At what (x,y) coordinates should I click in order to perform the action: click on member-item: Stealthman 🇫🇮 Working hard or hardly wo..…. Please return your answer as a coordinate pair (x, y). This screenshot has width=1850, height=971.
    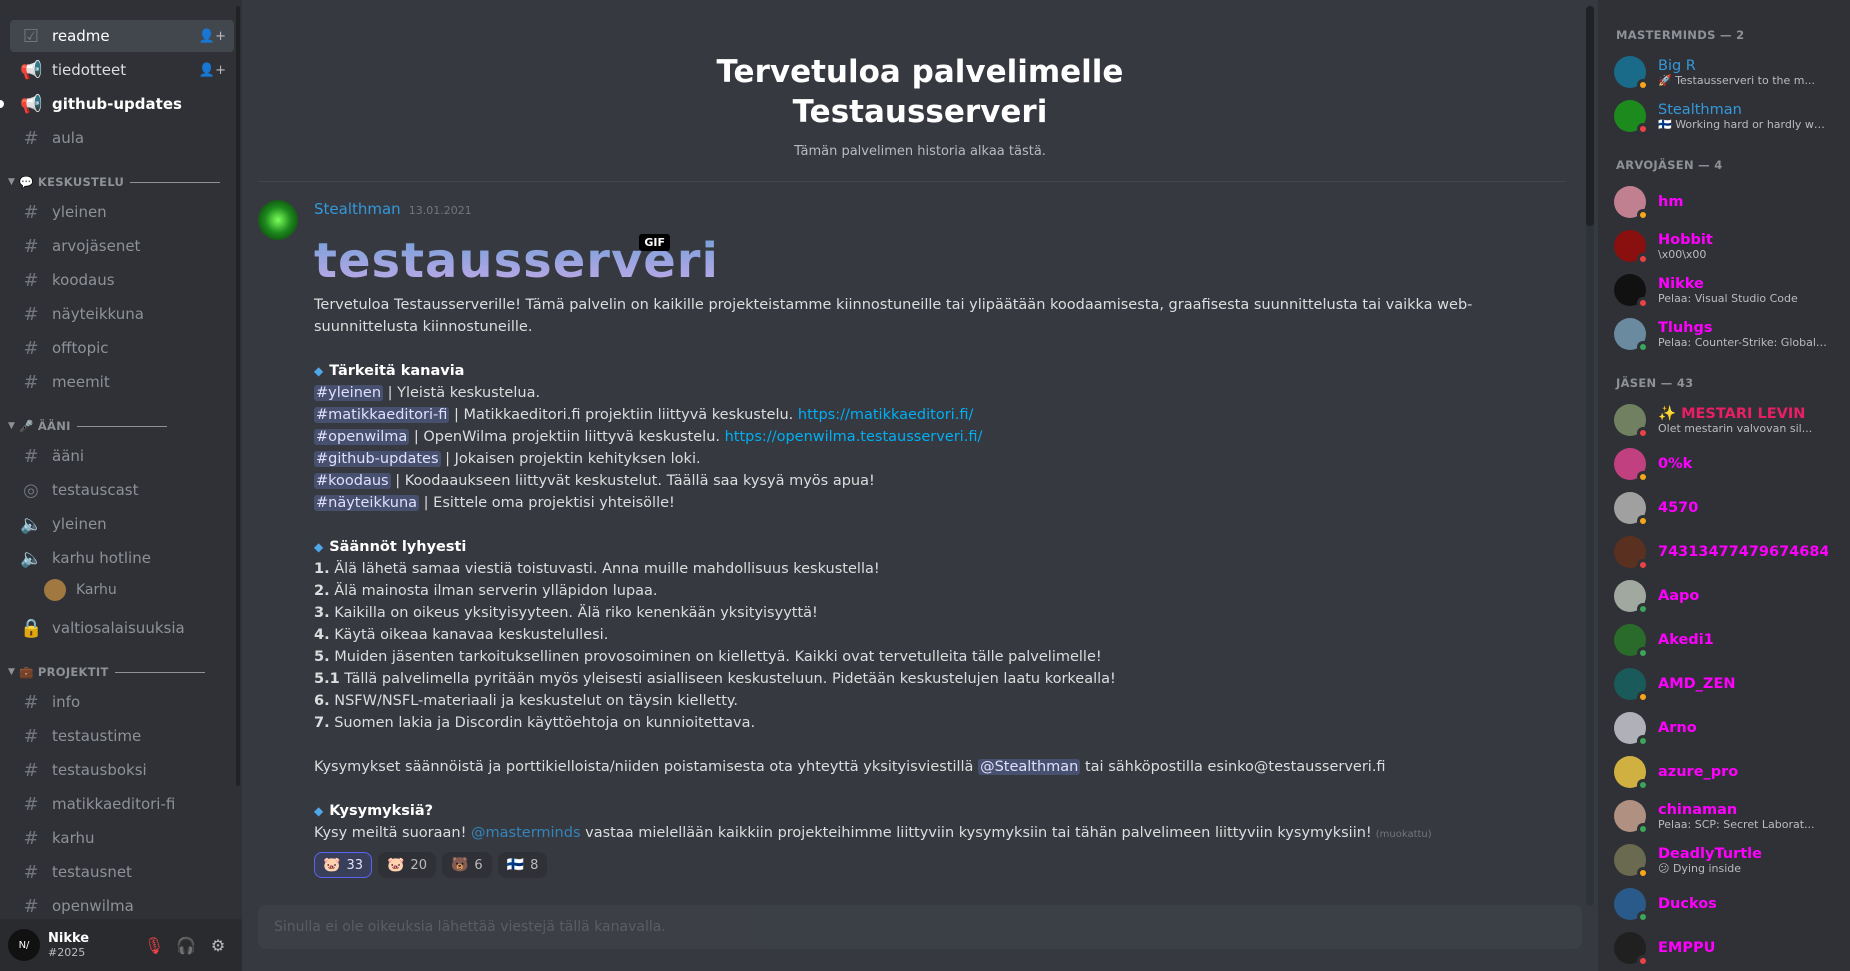
    Looking at the image, I should click on (1728, 116).